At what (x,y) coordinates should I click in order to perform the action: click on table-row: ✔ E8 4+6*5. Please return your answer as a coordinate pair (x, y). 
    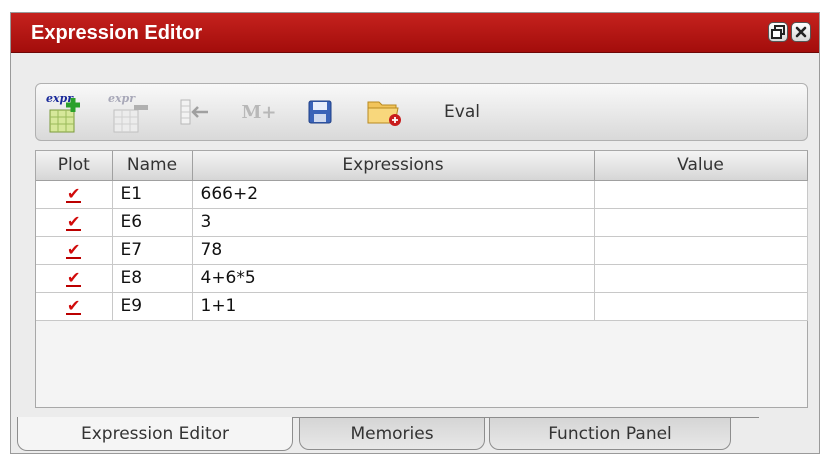
    Looking at the image, I should click on (422, 278).